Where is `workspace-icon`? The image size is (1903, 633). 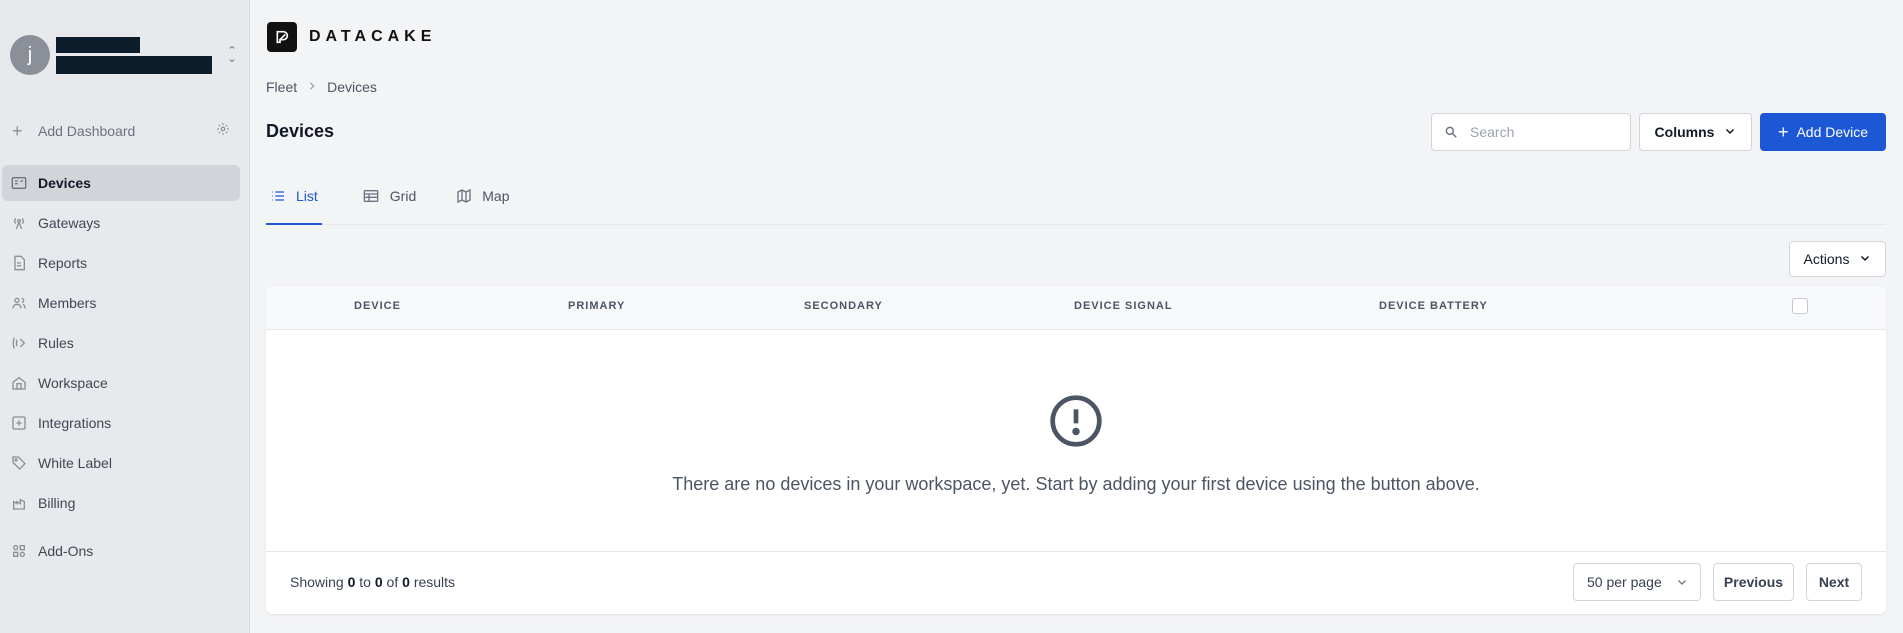 workspace-icon is located at coordinates (19, 383).